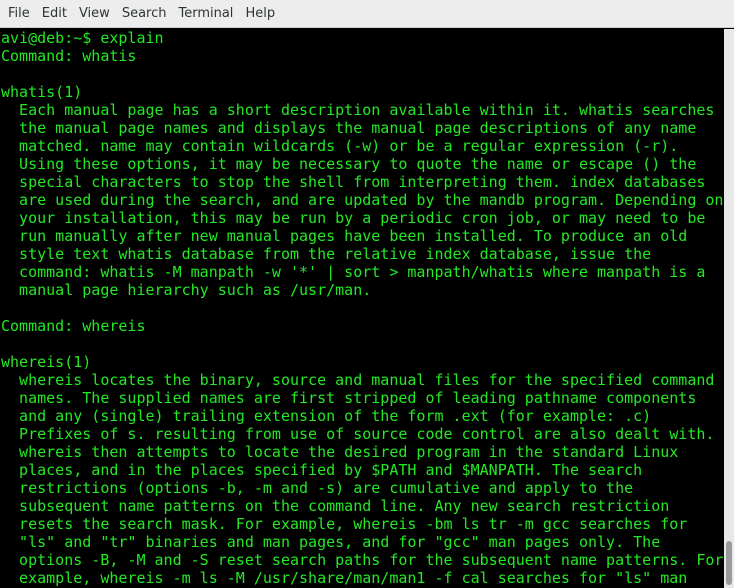  Describe the element at coordinates (42, 92) in the screenshot. I see `terminal-line: whatis(1)` at that location.